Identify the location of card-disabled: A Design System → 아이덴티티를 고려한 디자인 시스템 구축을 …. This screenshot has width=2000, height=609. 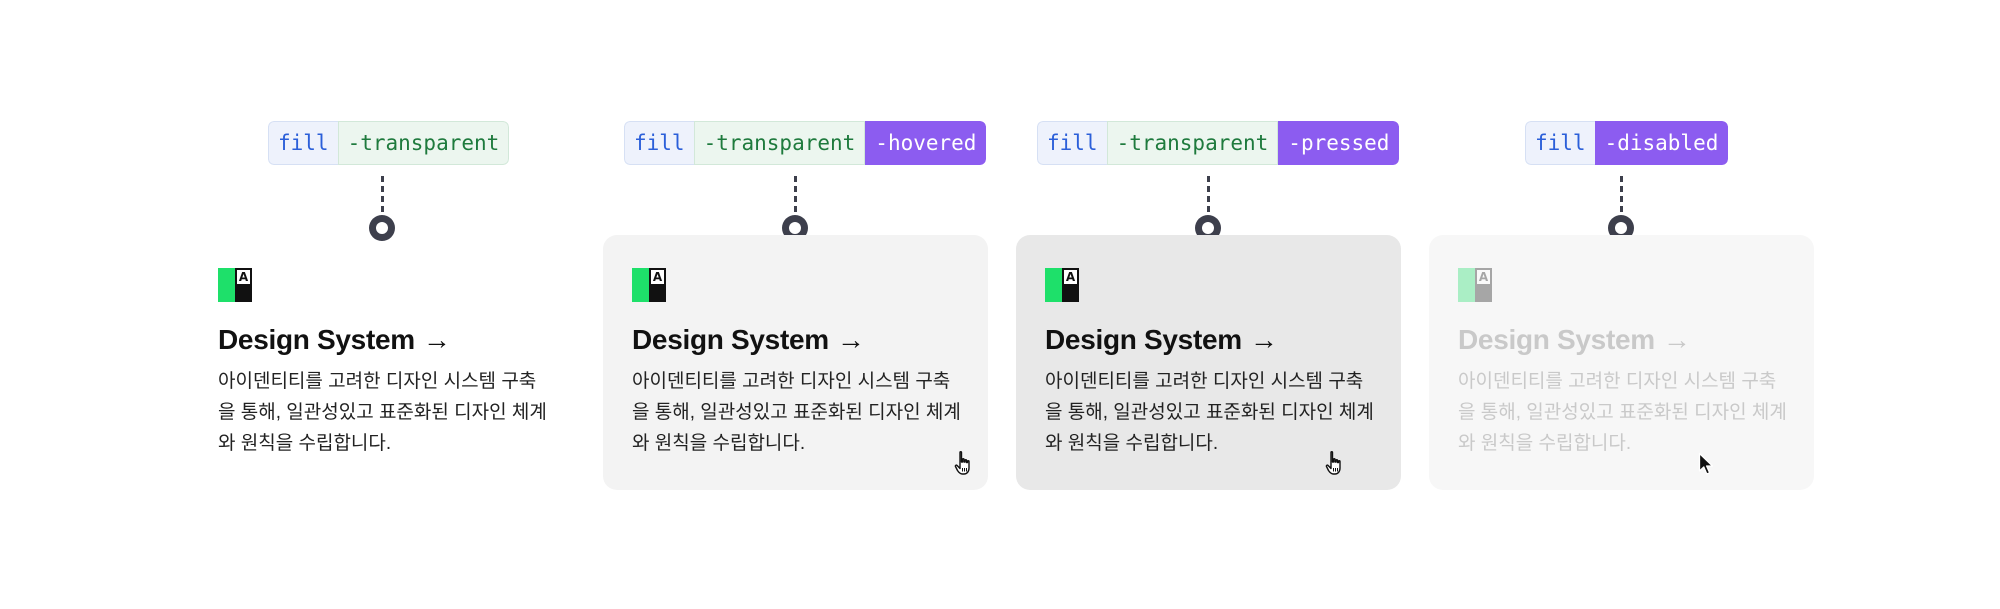
(1621, 362).